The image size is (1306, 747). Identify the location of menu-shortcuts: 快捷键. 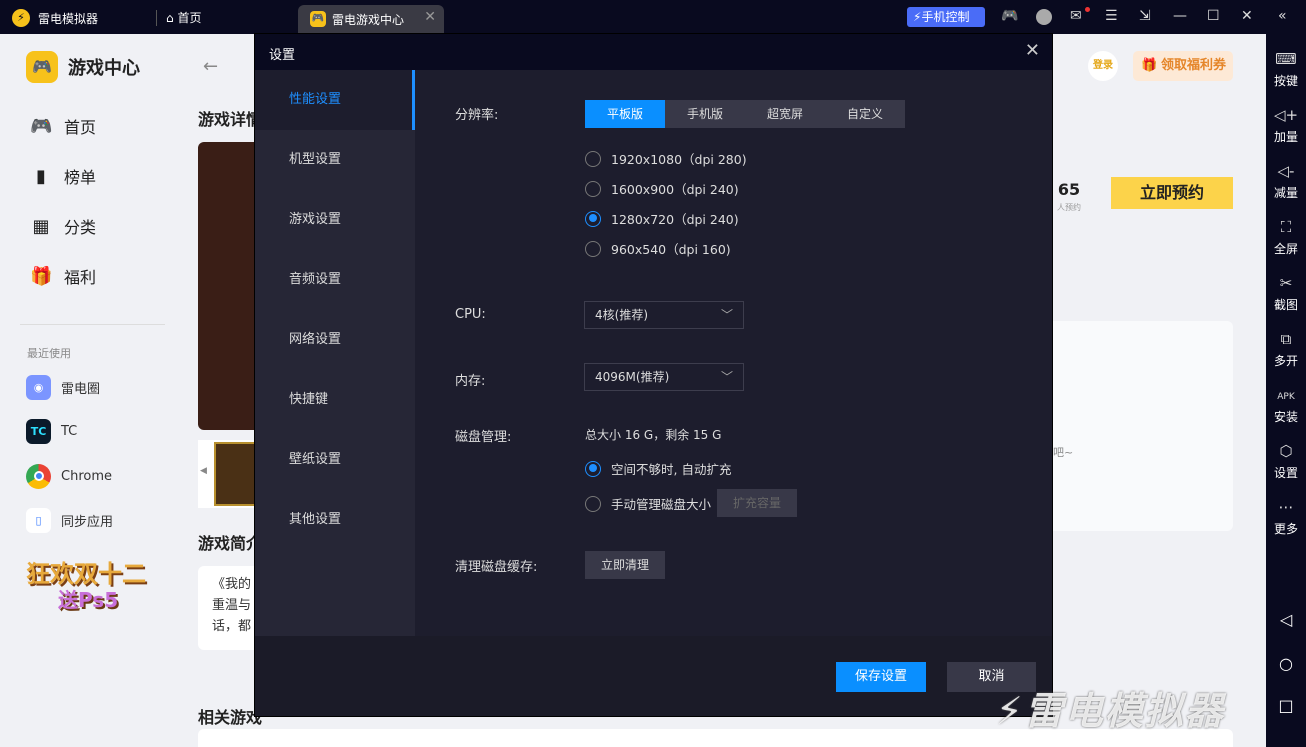
(335, 400).